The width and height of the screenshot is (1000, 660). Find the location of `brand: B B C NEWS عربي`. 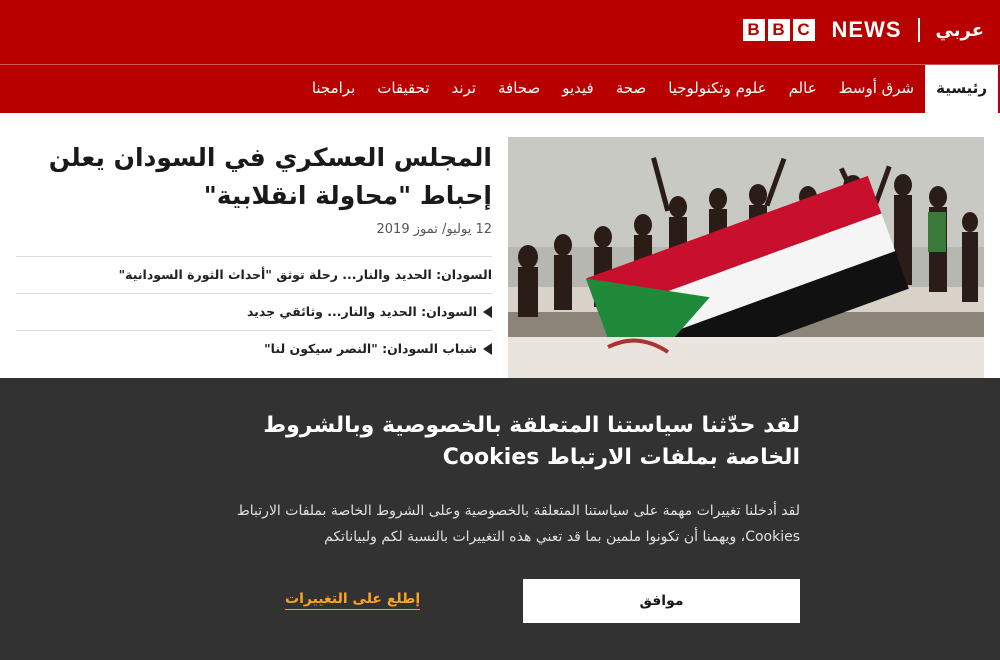

brand: B B C NEWS عربي is located at coordinates (863, 30).